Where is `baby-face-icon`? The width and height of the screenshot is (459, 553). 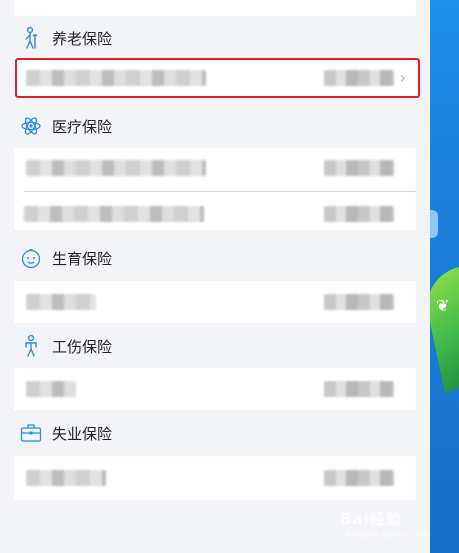
baby-face-icon is located at coordinates (31, 258).